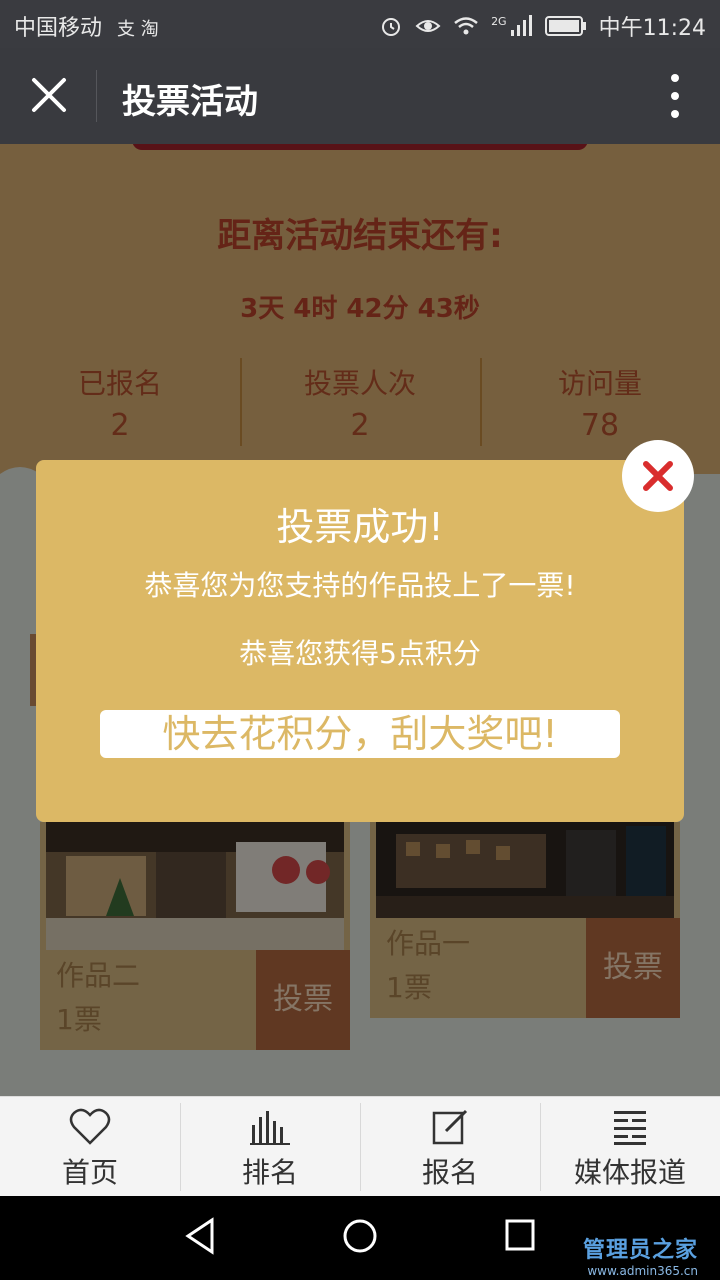 This screenshot has height=1280, width=720. I want to click on status-left: 中国移动 支 淘, so click(86, 26).